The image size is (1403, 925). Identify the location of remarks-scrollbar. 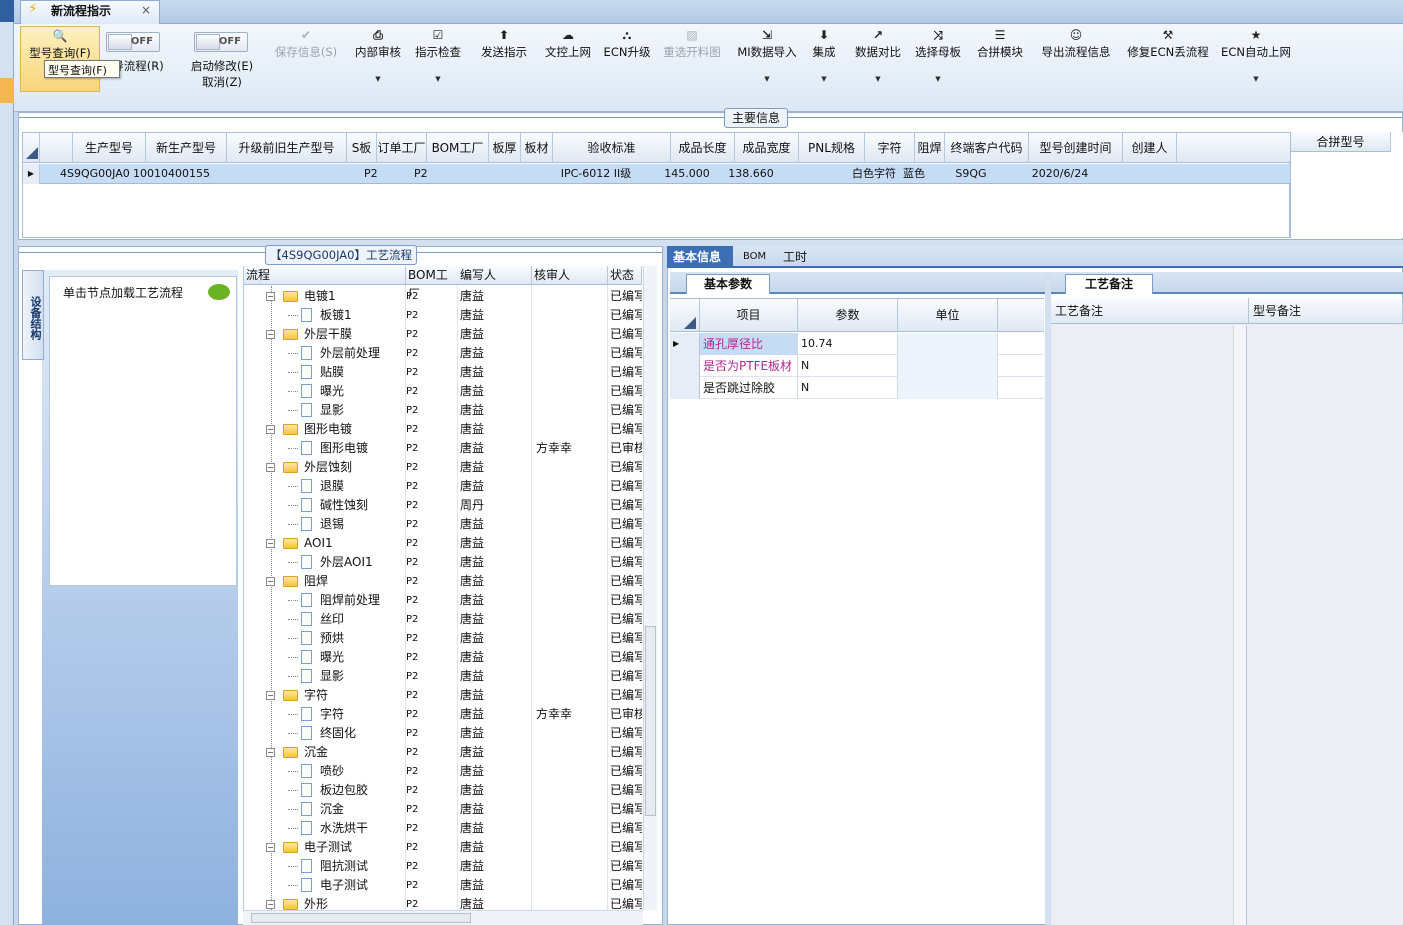
(1240, 625).